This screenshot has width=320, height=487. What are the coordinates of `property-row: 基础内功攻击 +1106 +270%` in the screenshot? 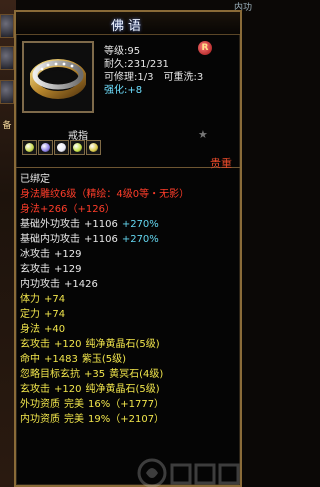 It's located at (128, 239).